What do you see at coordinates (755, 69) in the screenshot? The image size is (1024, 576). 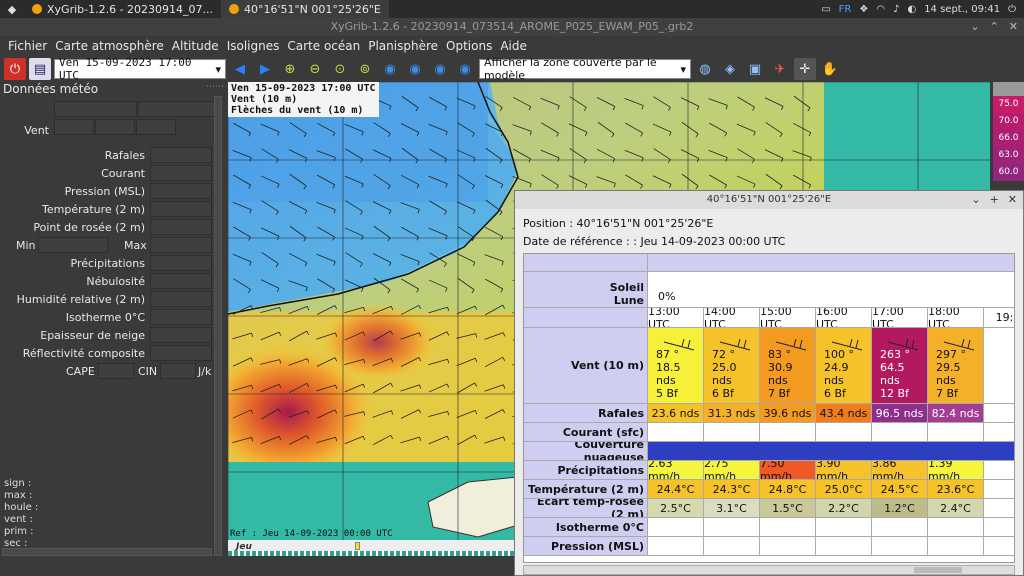 I see `info-icon: ▣` at bounding box center [755, 69].